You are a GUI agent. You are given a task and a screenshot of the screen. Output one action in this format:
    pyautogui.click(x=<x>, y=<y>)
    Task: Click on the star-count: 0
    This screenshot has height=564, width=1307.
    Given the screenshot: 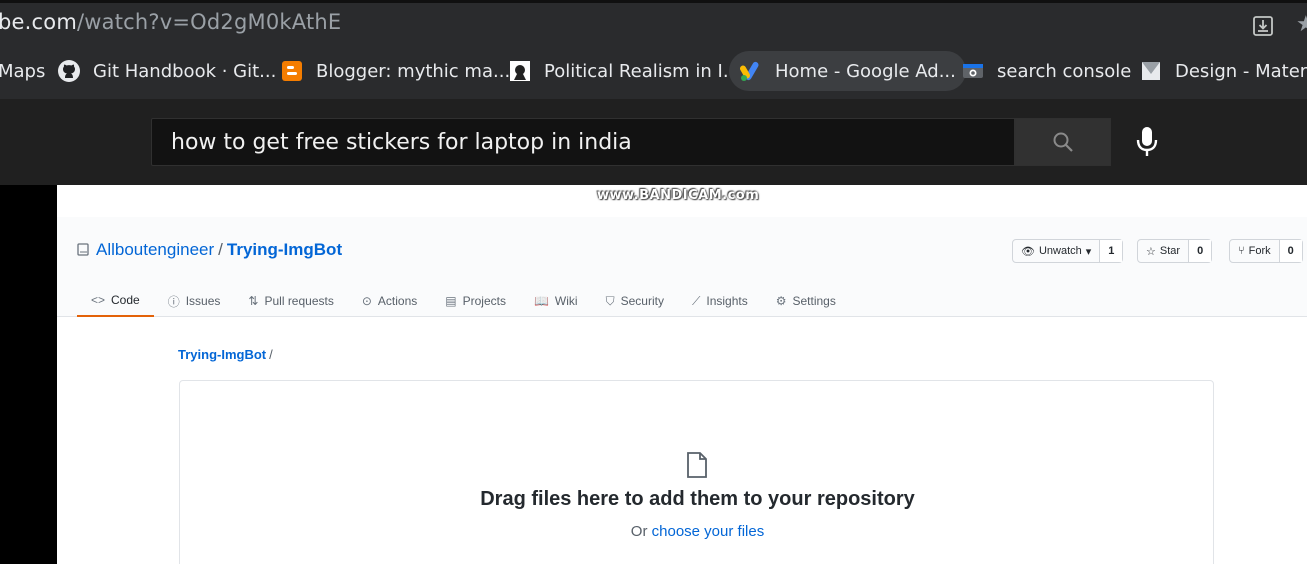 What is the action you would take?
    pyautogui.click(x=1200, y=251)
    